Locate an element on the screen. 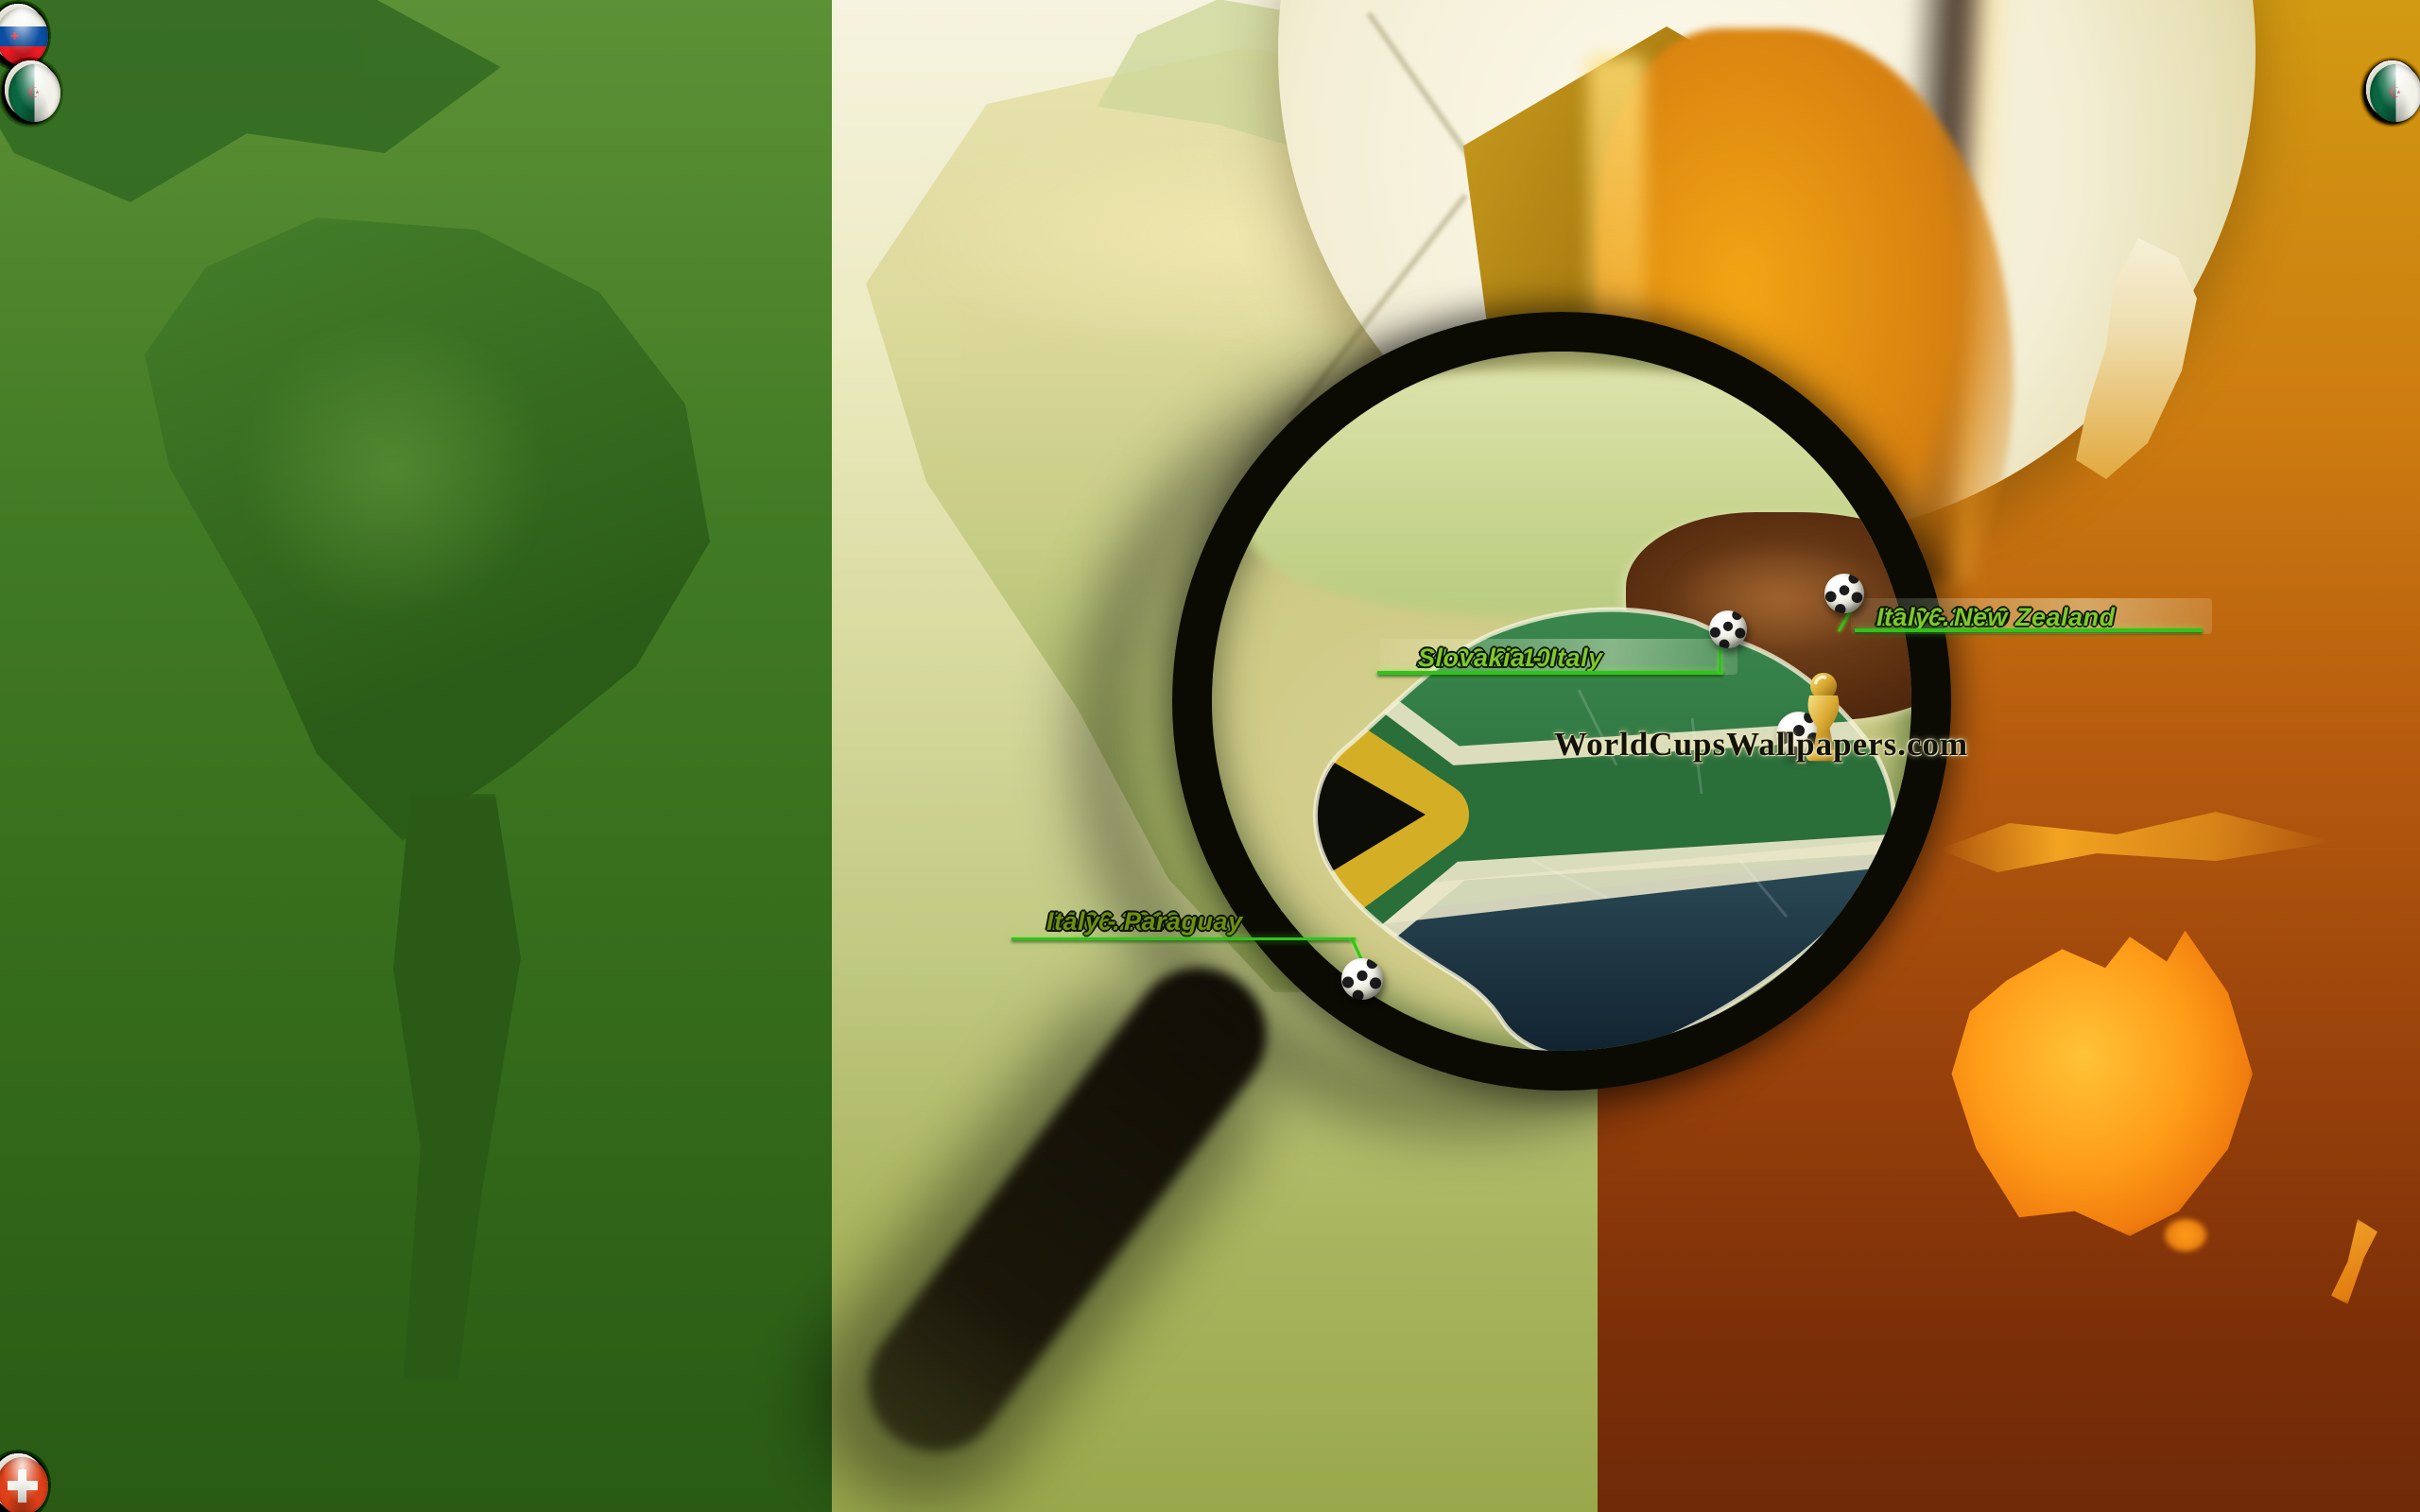  flag-svk-icon: ✚ is located at coordinates (24, 36).